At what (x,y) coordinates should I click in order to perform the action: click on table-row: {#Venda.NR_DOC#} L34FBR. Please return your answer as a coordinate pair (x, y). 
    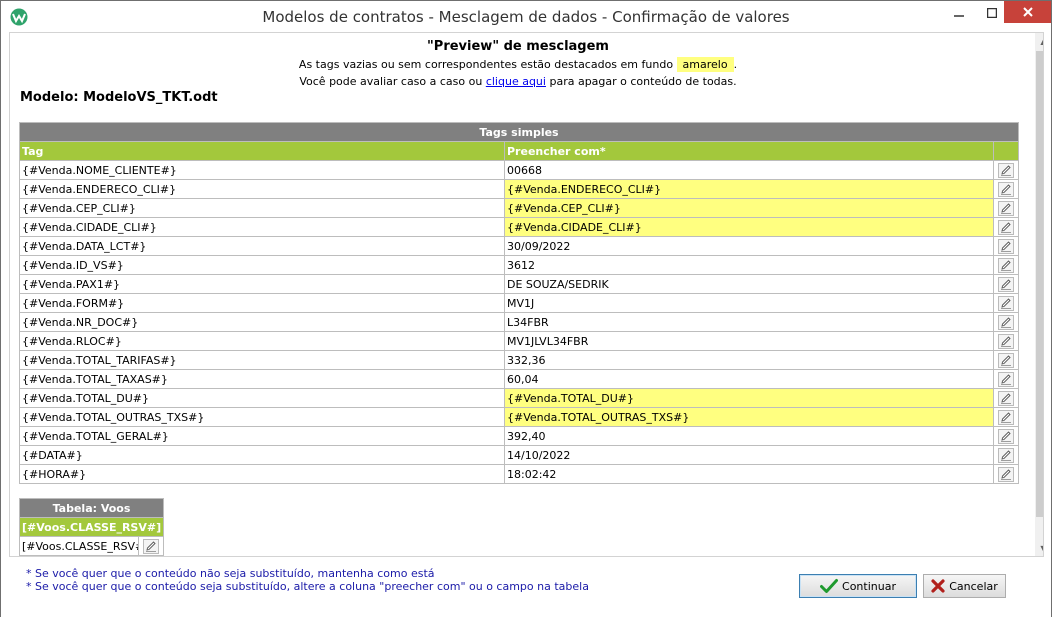
    Looking at the image, I should click on (519, 322).